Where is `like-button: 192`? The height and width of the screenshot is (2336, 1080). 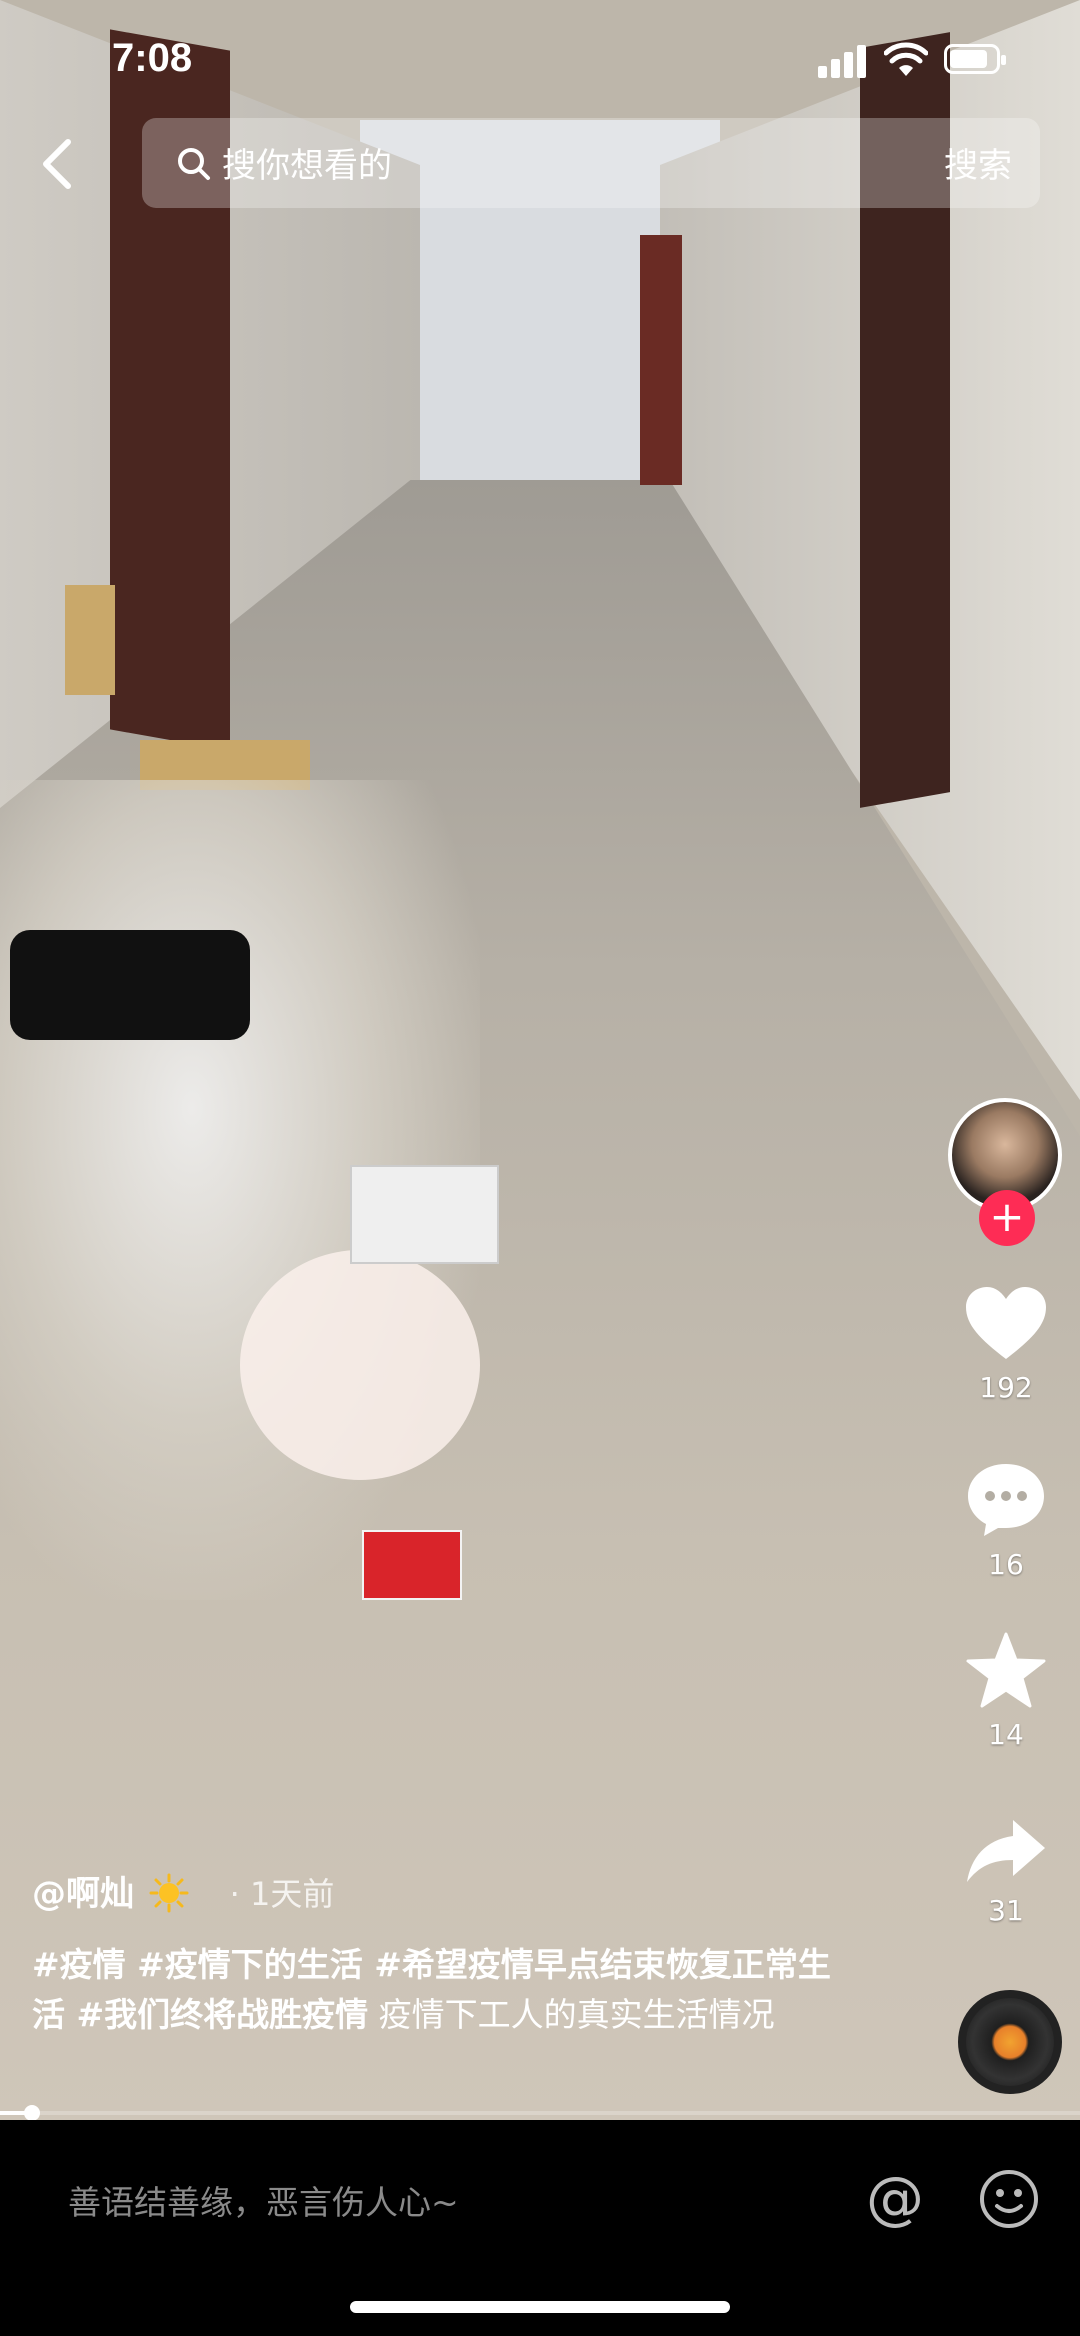
like-button: 192 is located at coordinates (1006, 1344).